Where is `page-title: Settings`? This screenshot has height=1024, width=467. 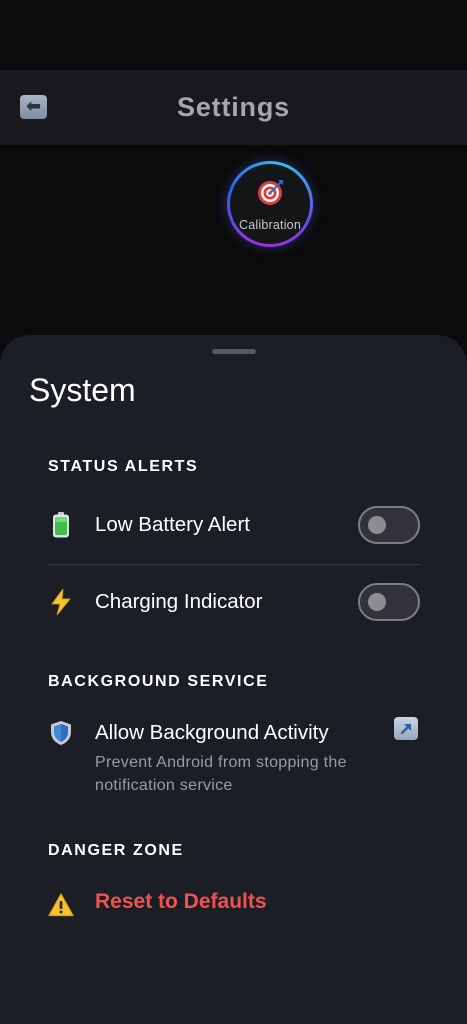 page-title: Settings is located at coordinates (233, 107).